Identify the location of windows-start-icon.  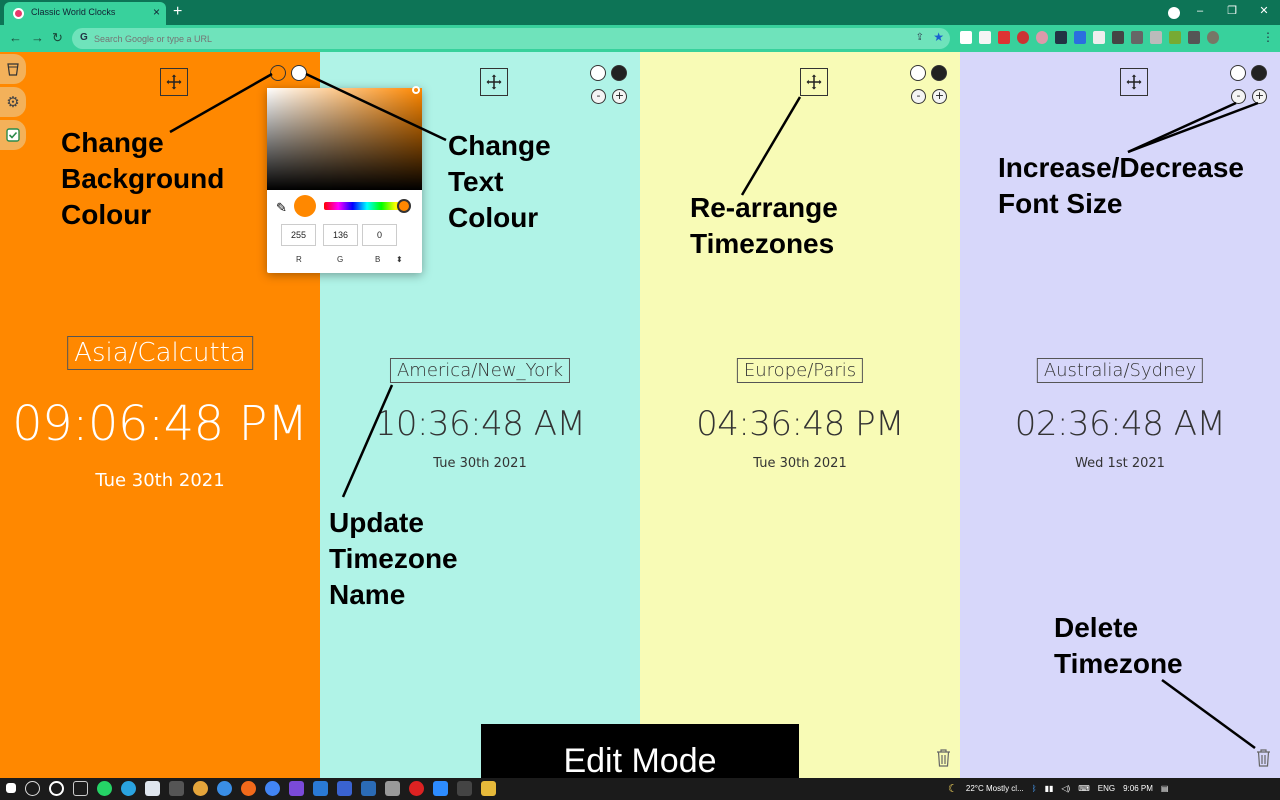
(11, 788).